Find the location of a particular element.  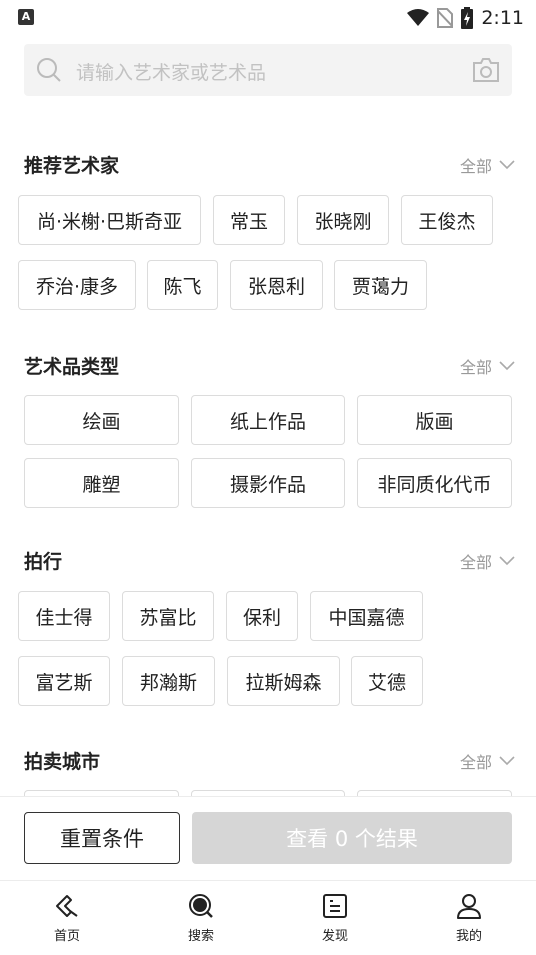

nav-item-search: 搜索 is located at coordinates (201, 917).